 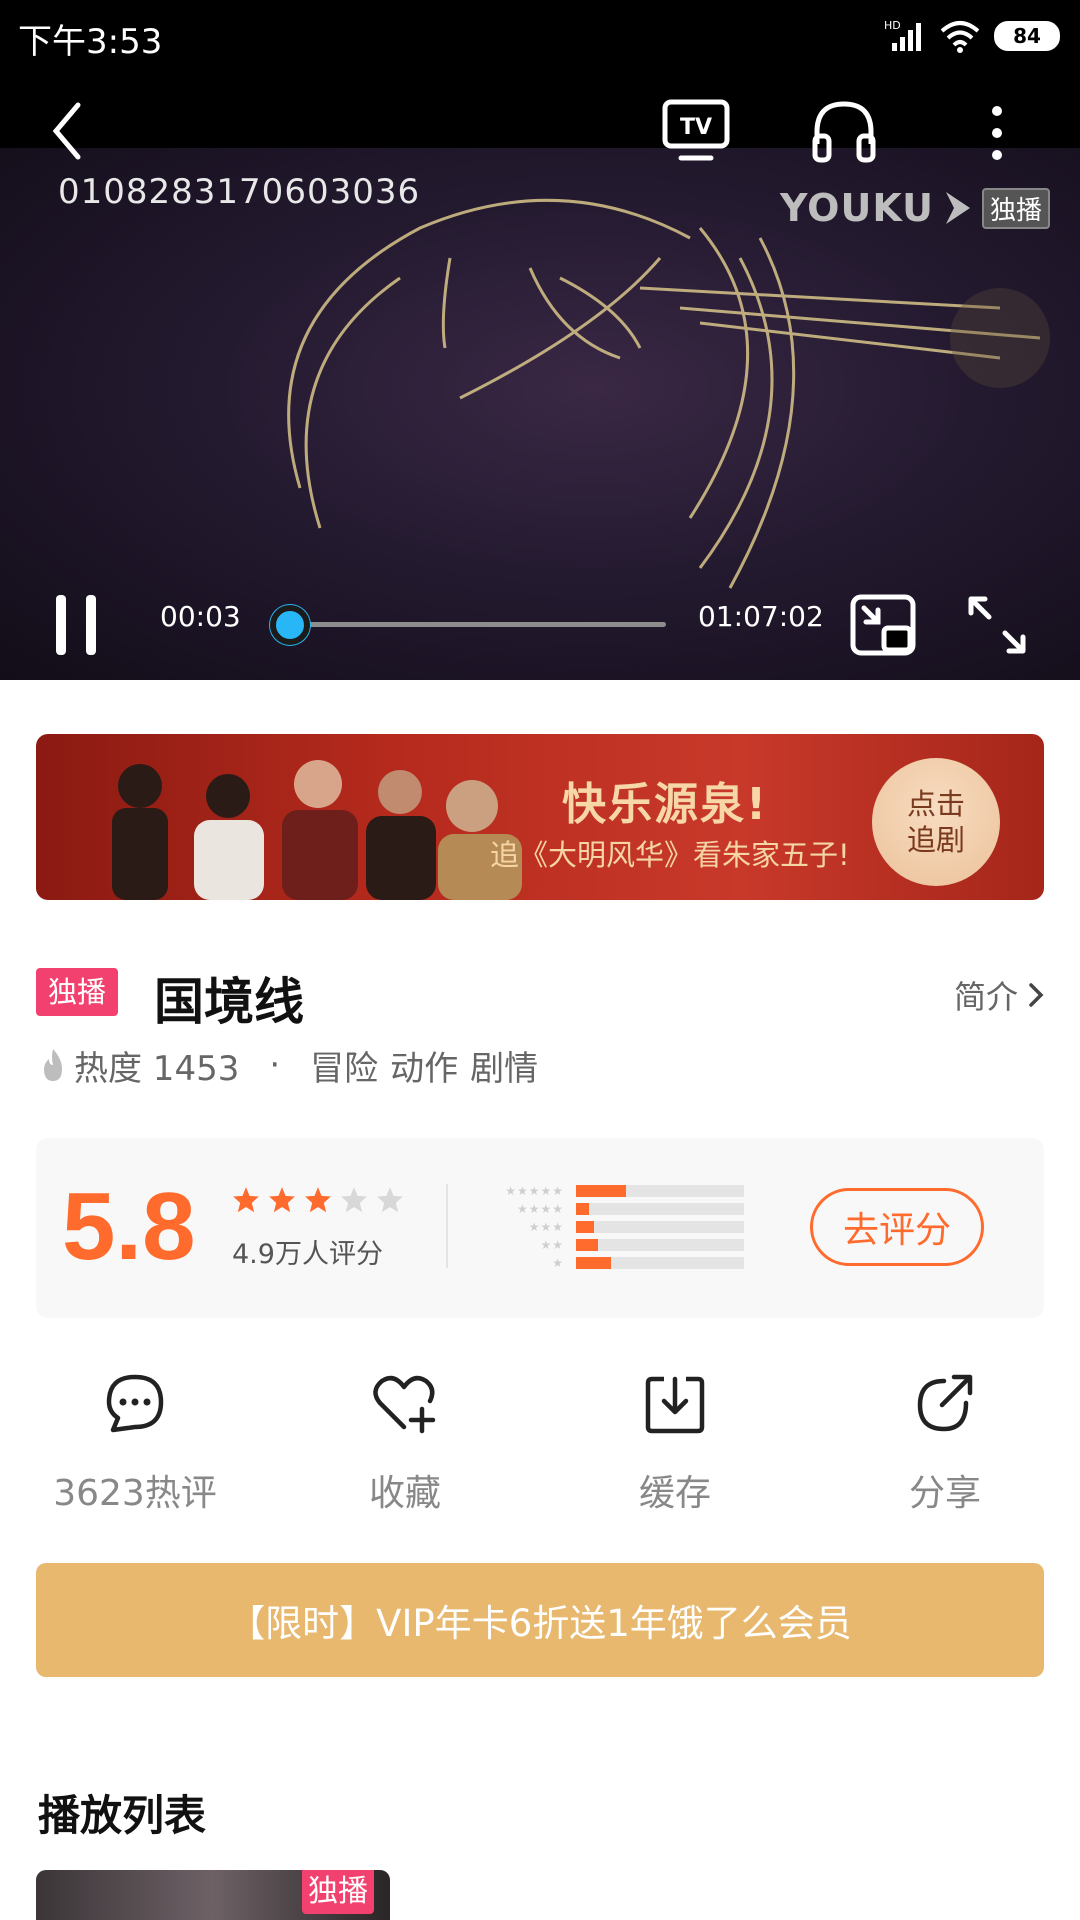 I want to click on distribution-stars-icon: ★, so click(x=558, y=1263).